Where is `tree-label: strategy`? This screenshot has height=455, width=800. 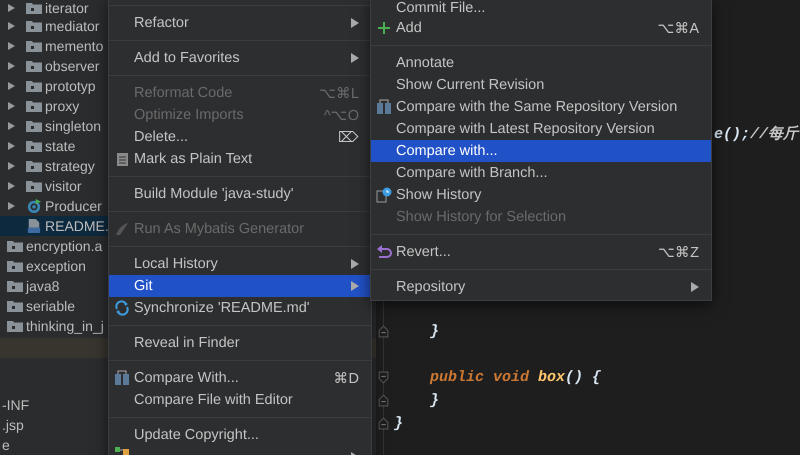 tree-label: strategy is located at coordinates (70, 166).